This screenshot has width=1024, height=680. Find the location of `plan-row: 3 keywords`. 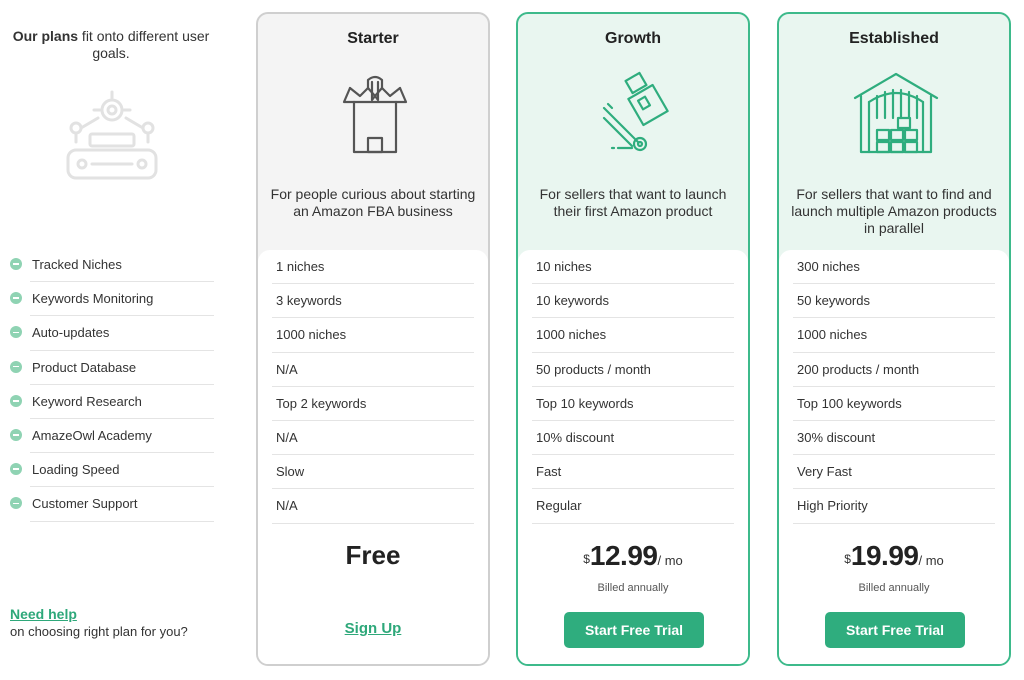

plan-row: 3 keywords is located at coordinates (373, 301).